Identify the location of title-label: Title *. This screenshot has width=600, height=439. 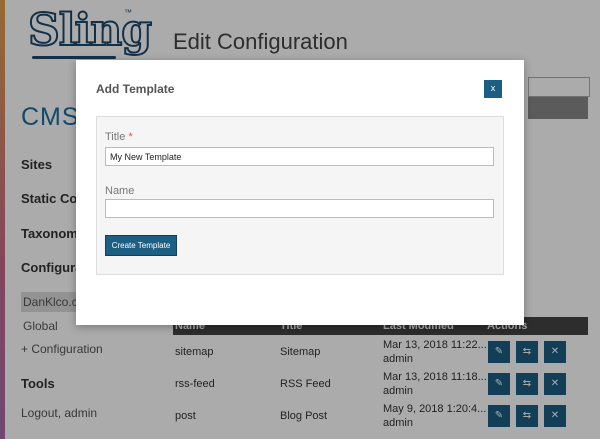
(119, 137).